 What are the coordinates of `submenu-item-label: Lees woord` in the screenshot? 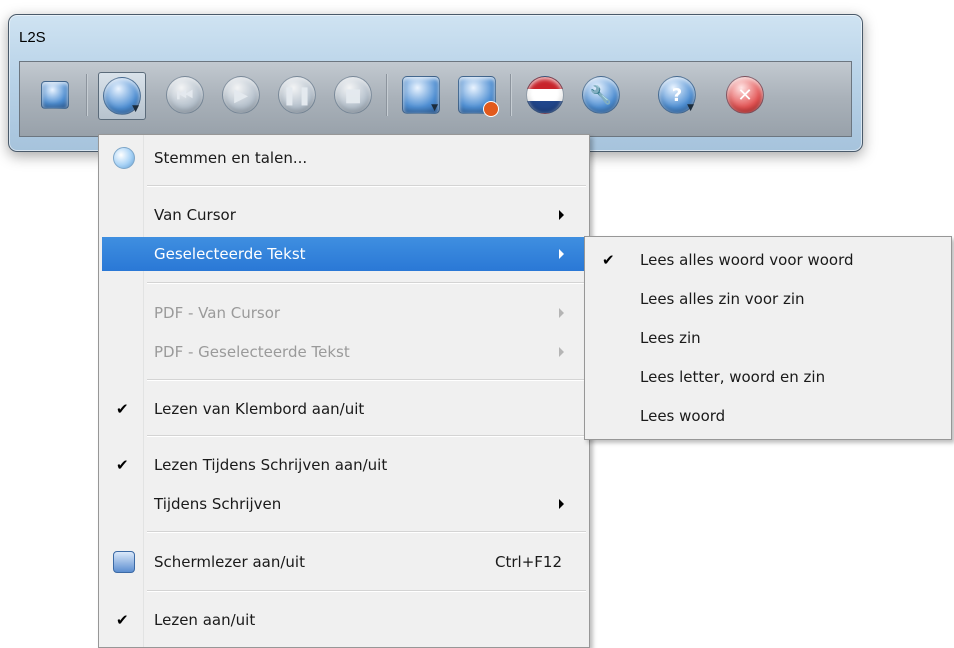 It's located at (683, 416).